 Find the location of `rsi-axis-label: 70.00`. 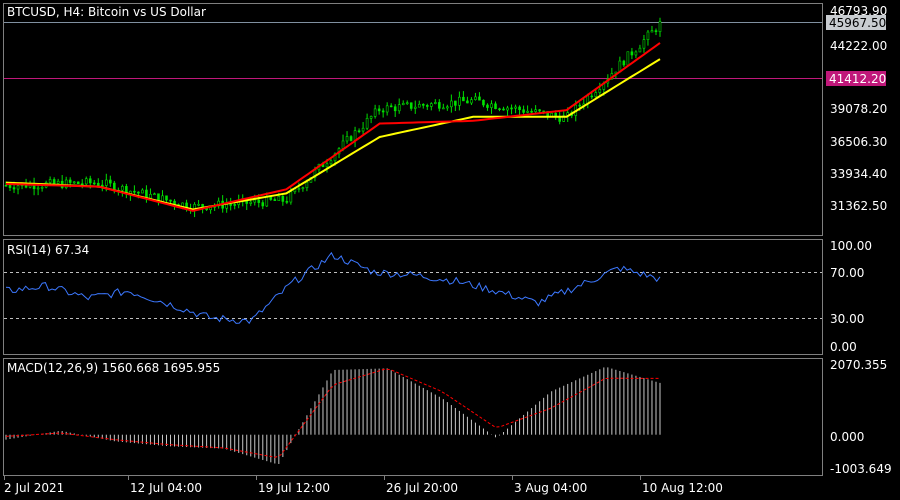

rsi-axis-label: 70.00 is located at coordinates (847, 273).